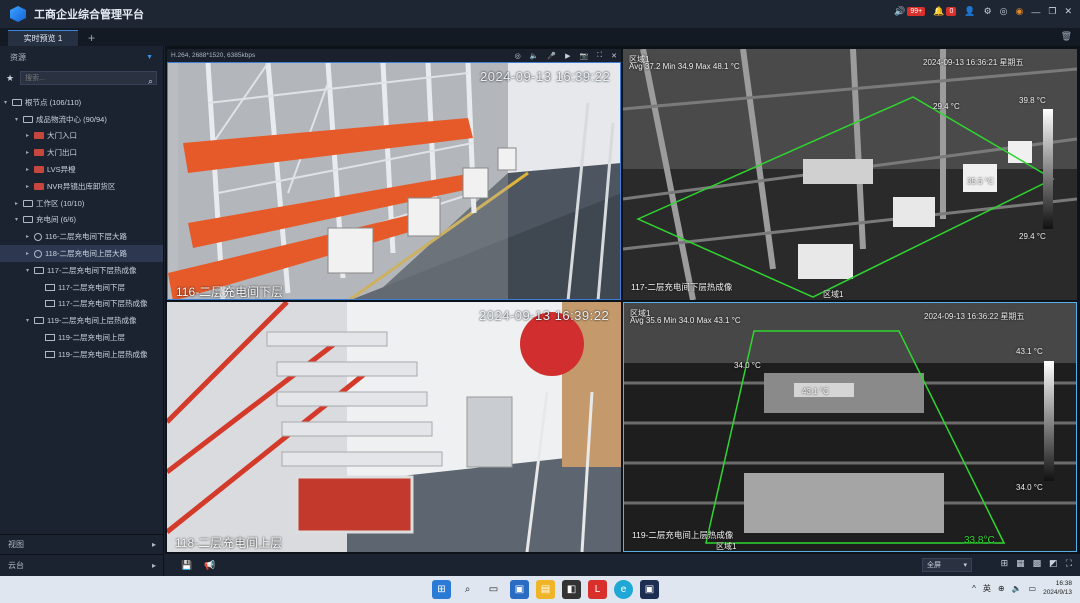  Describe the element at coordinates (81, 337) in the screenshot. I see `tree-item: 119-二层充电间上层` at that location.